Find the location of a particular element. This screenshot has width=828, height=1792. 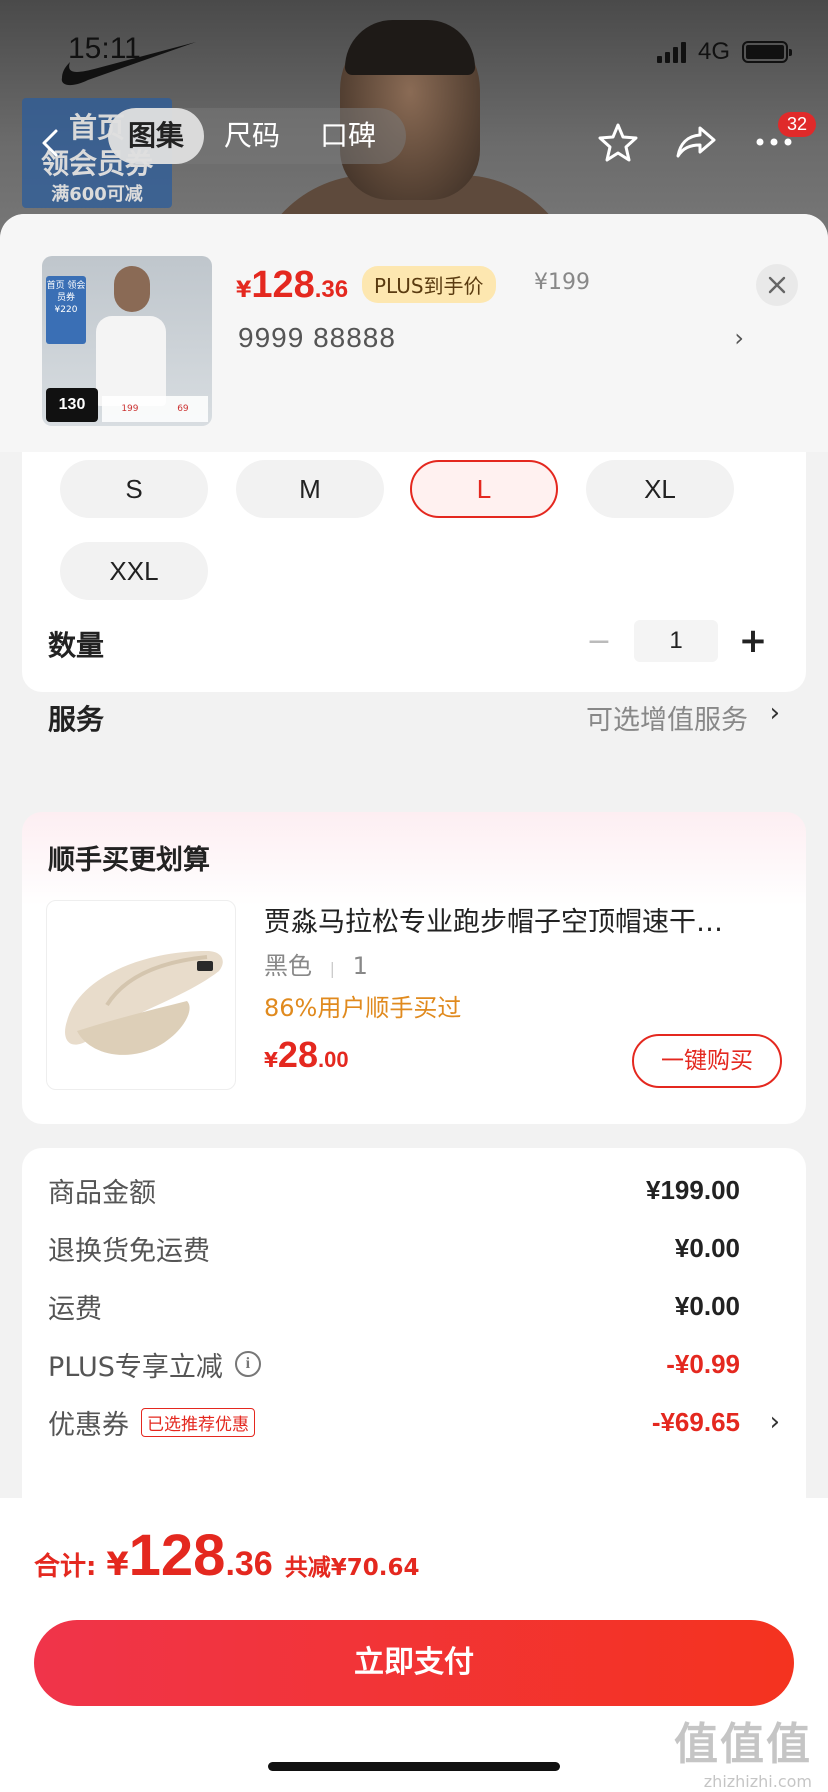

nav-actions is located at coordinates (696, 142).